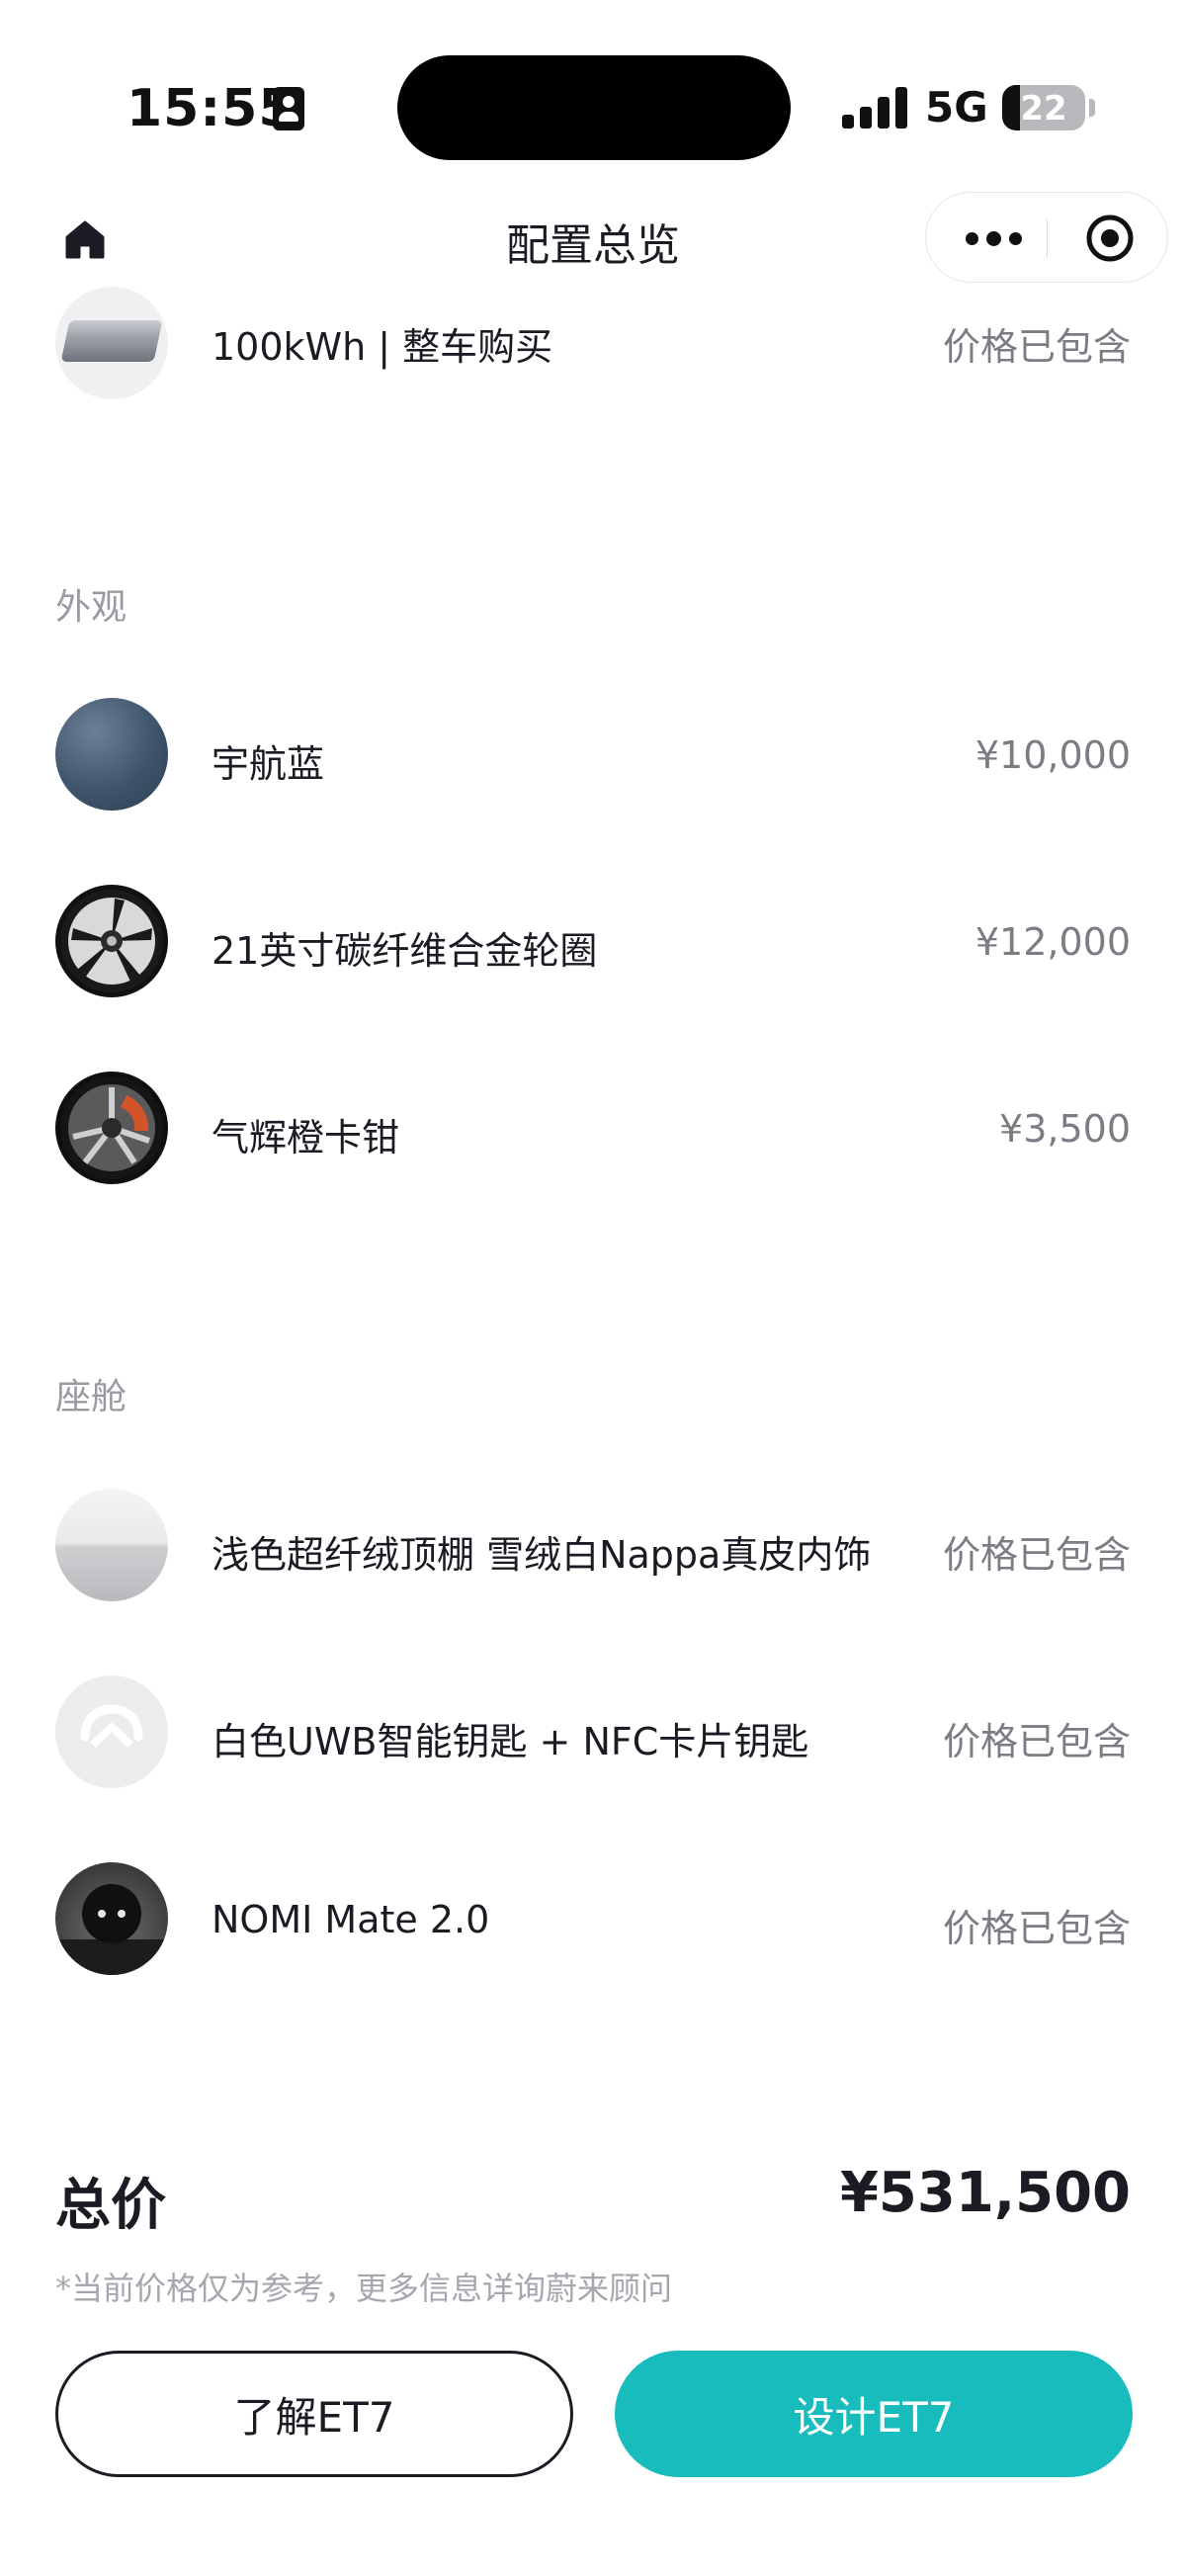 The width and height of the screenshot is (1186, 2576). I want to click on signal-icon, so click(874, 108).